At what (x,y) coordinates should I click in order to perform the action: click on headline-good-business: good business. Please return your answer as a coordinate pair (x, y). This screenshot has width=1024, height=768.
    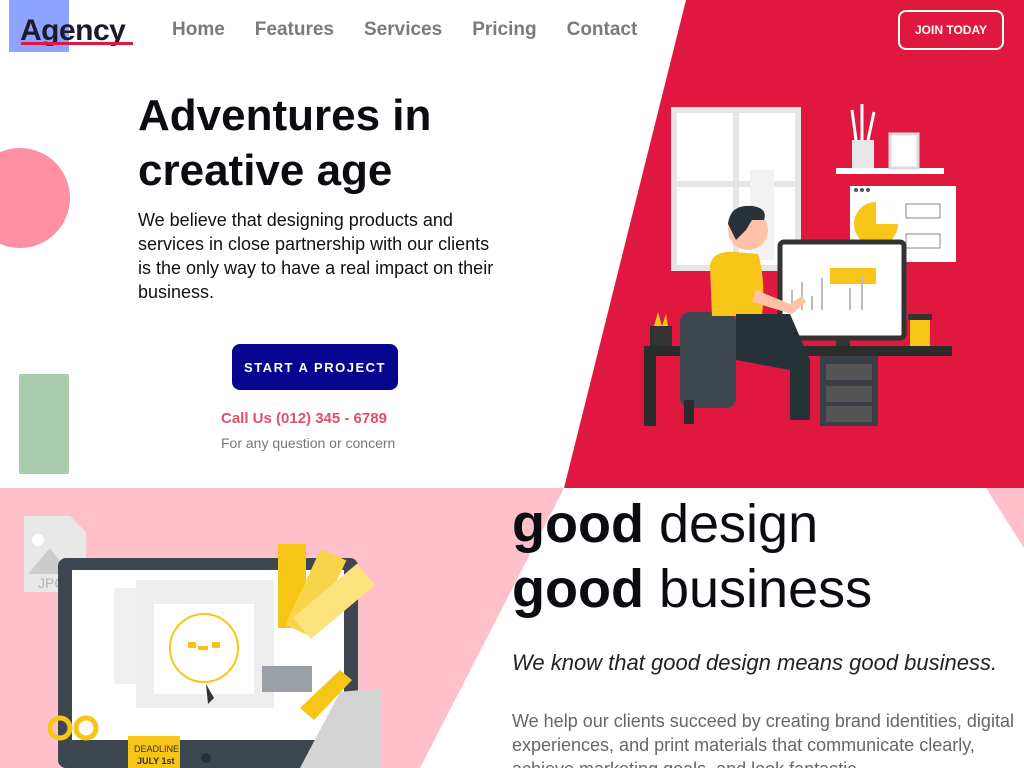
    Looking at the image, I should click on (692, 589).